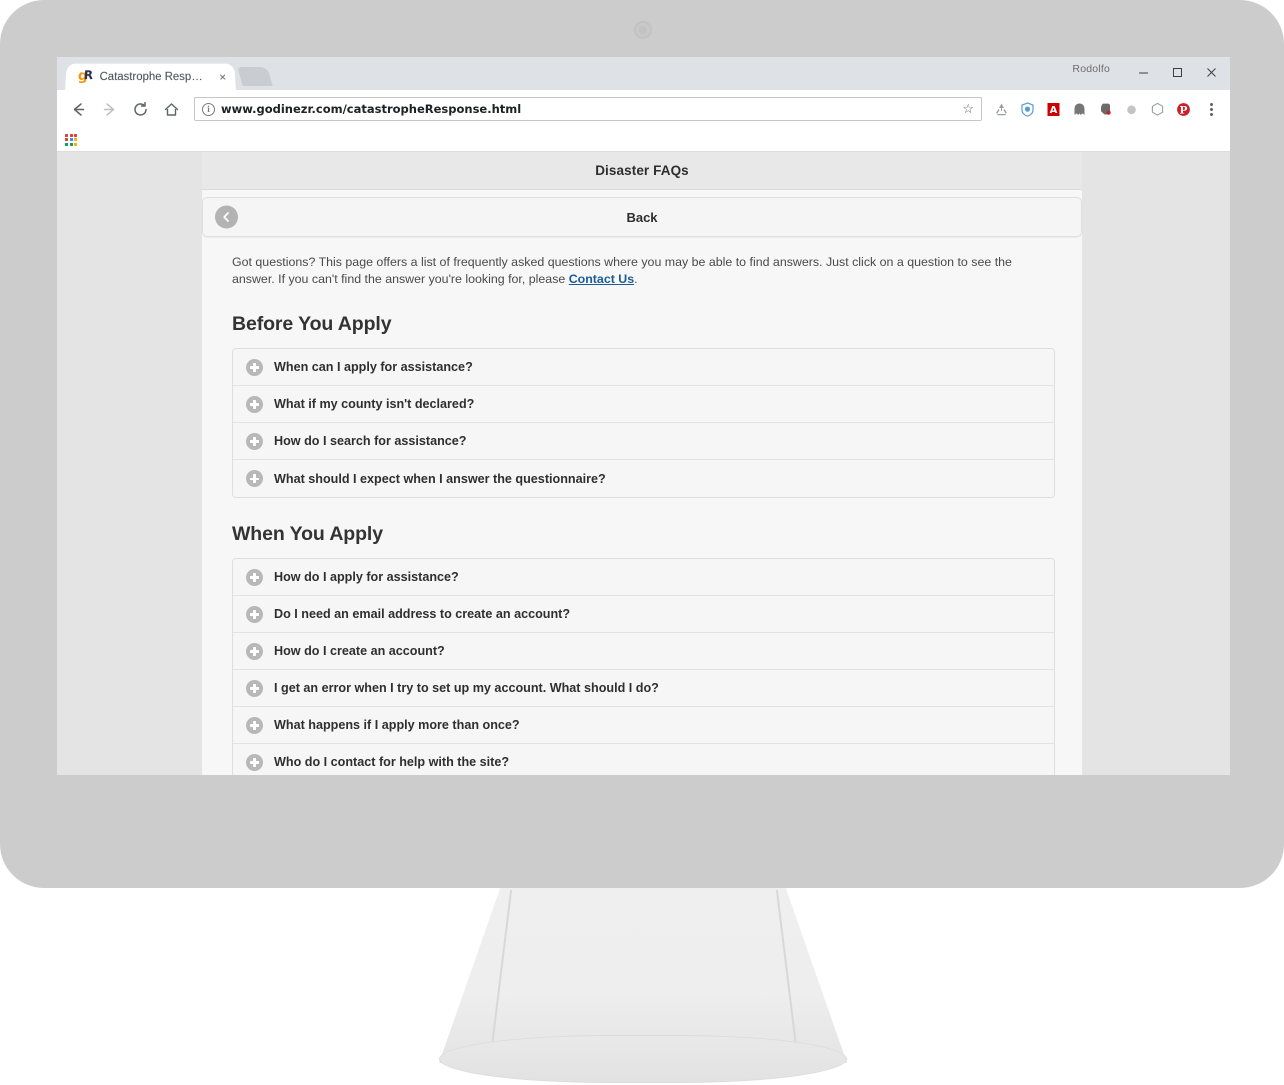 The height and width of the screenshot is (1085, 1284). I want to click on adobe-acrobat-icon: A, so click(1053, 109).